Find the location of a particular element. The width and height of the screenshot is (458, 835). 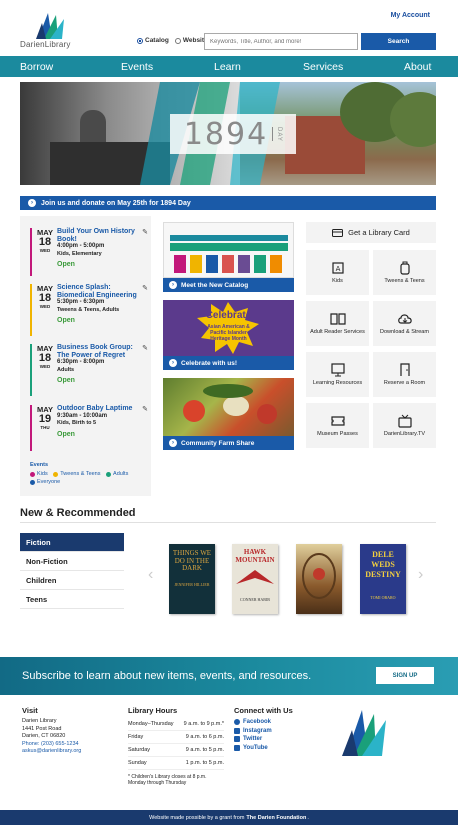

nav-borrow: Borrow is located at coordinates (36, 67).